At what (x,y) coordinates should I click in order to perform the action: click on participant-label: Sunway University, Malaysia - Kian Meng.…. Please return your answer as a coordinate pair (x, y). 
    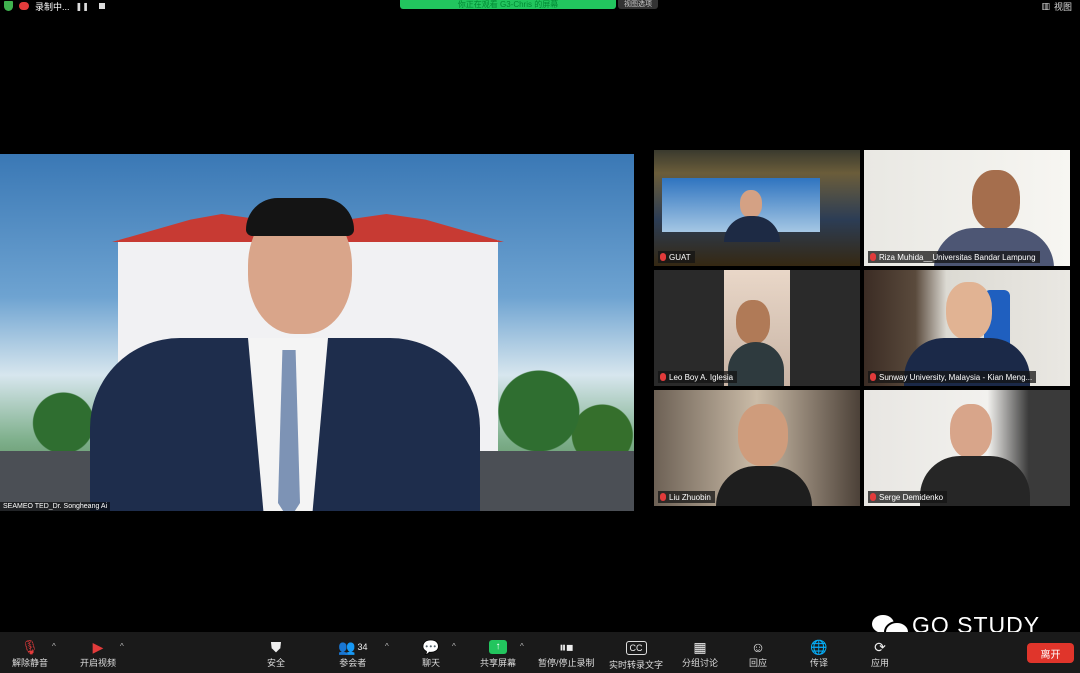
    Looking at the image, I should click on (952, 377).